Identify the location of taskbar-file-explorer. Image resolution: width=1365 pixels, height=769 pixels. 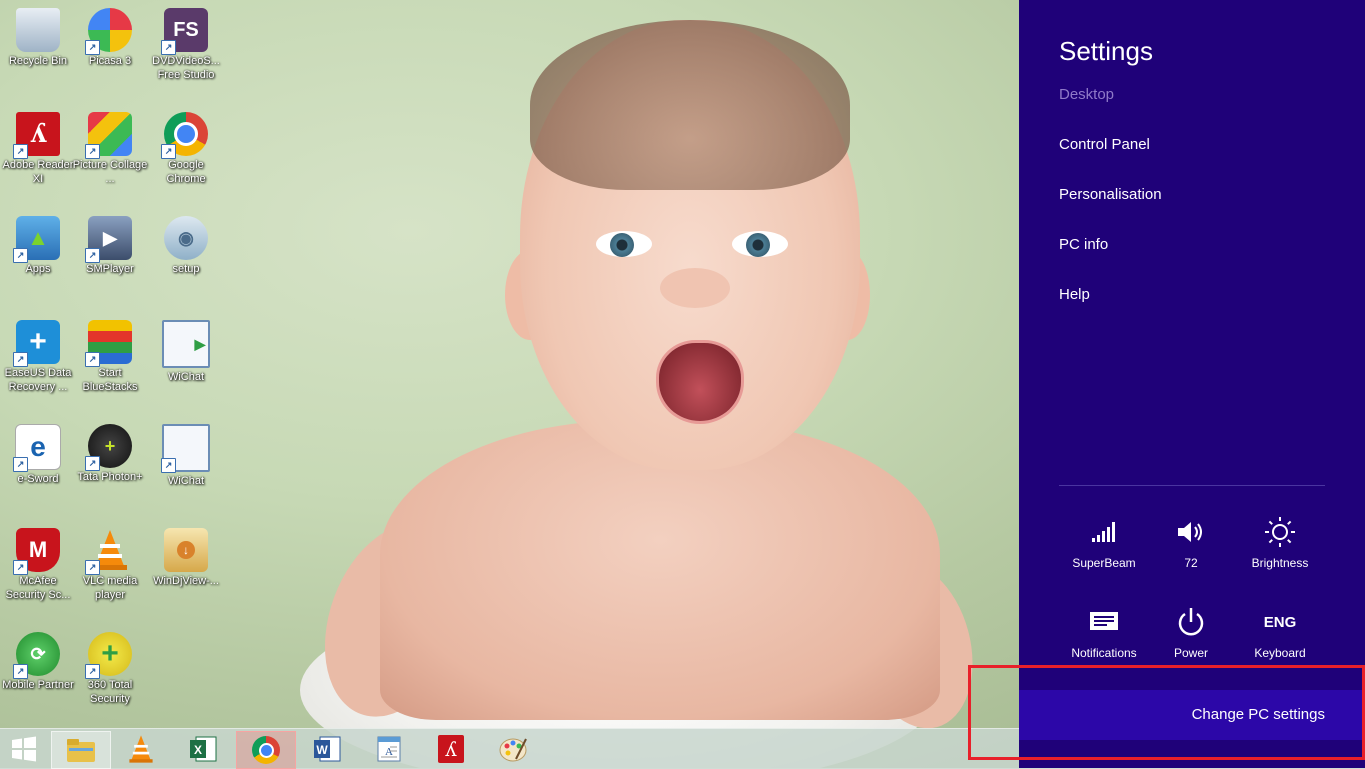
(81, 750).